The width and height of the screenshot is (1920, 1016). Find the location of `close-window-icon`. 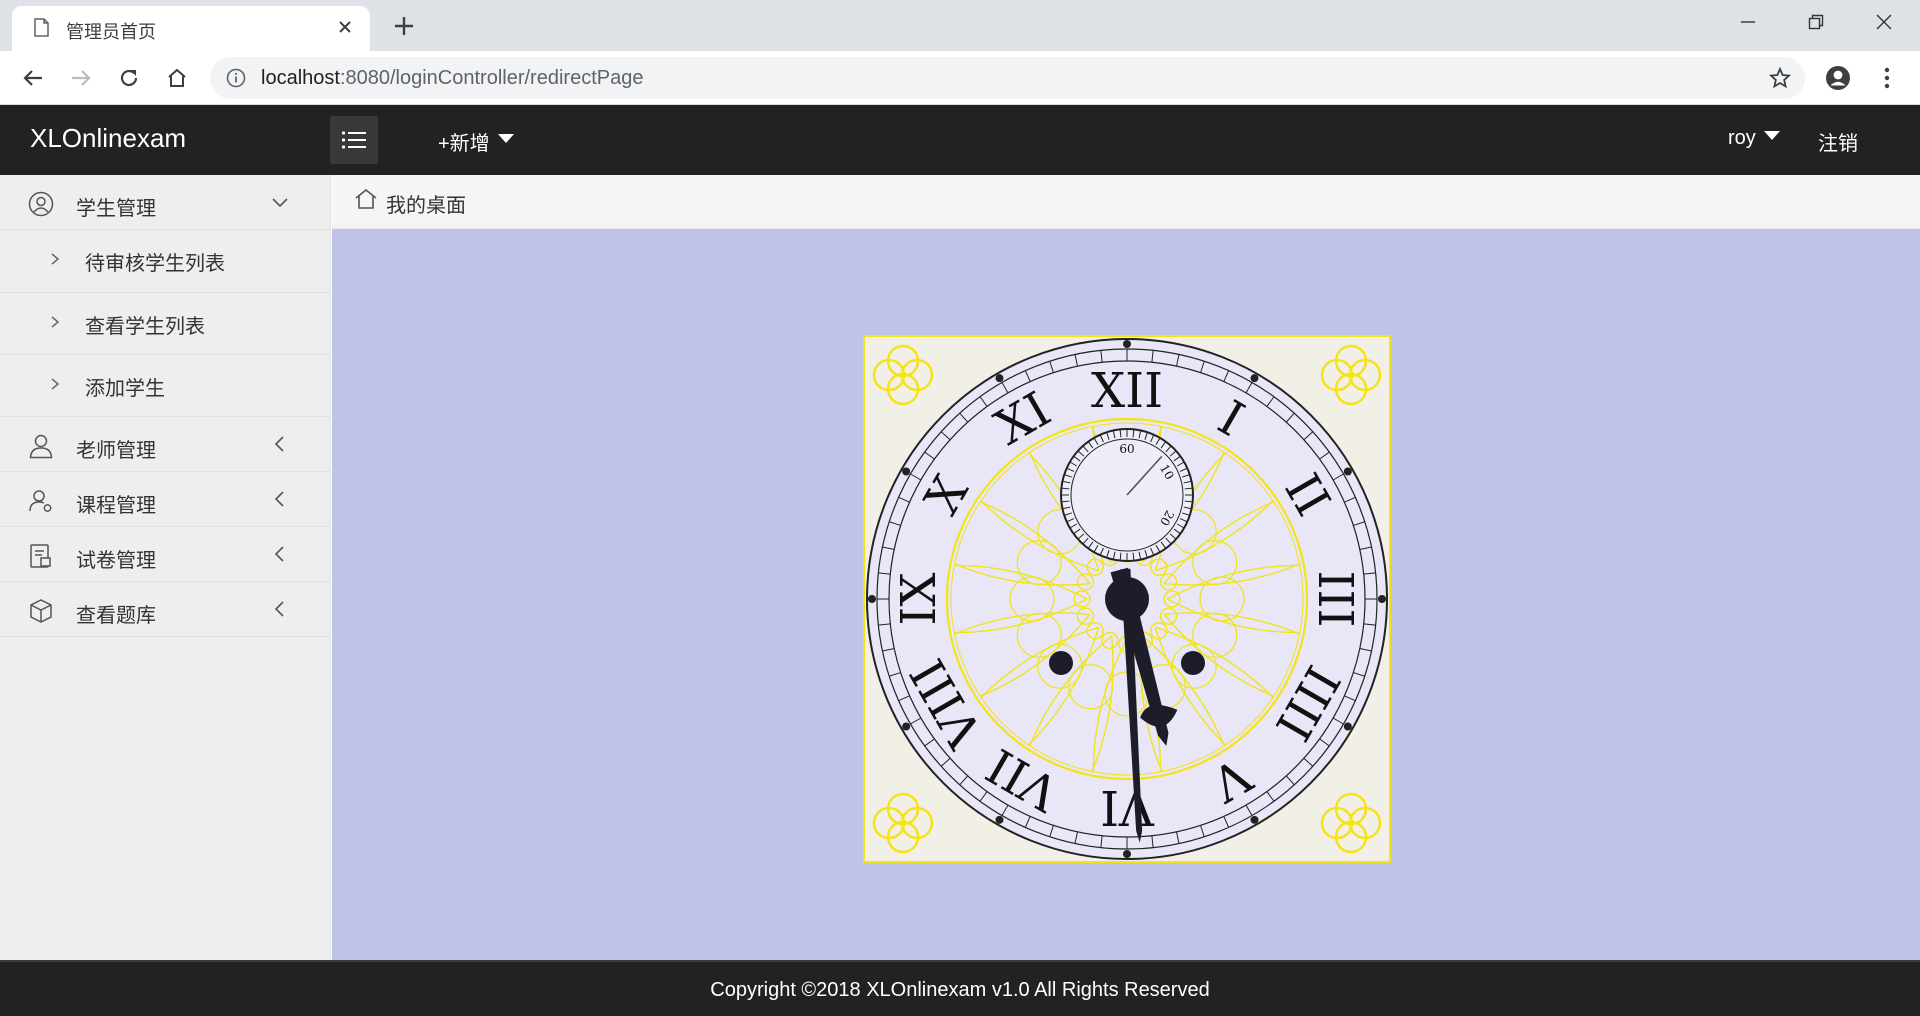

close-window-icon is located at coordinates (1884, 22).